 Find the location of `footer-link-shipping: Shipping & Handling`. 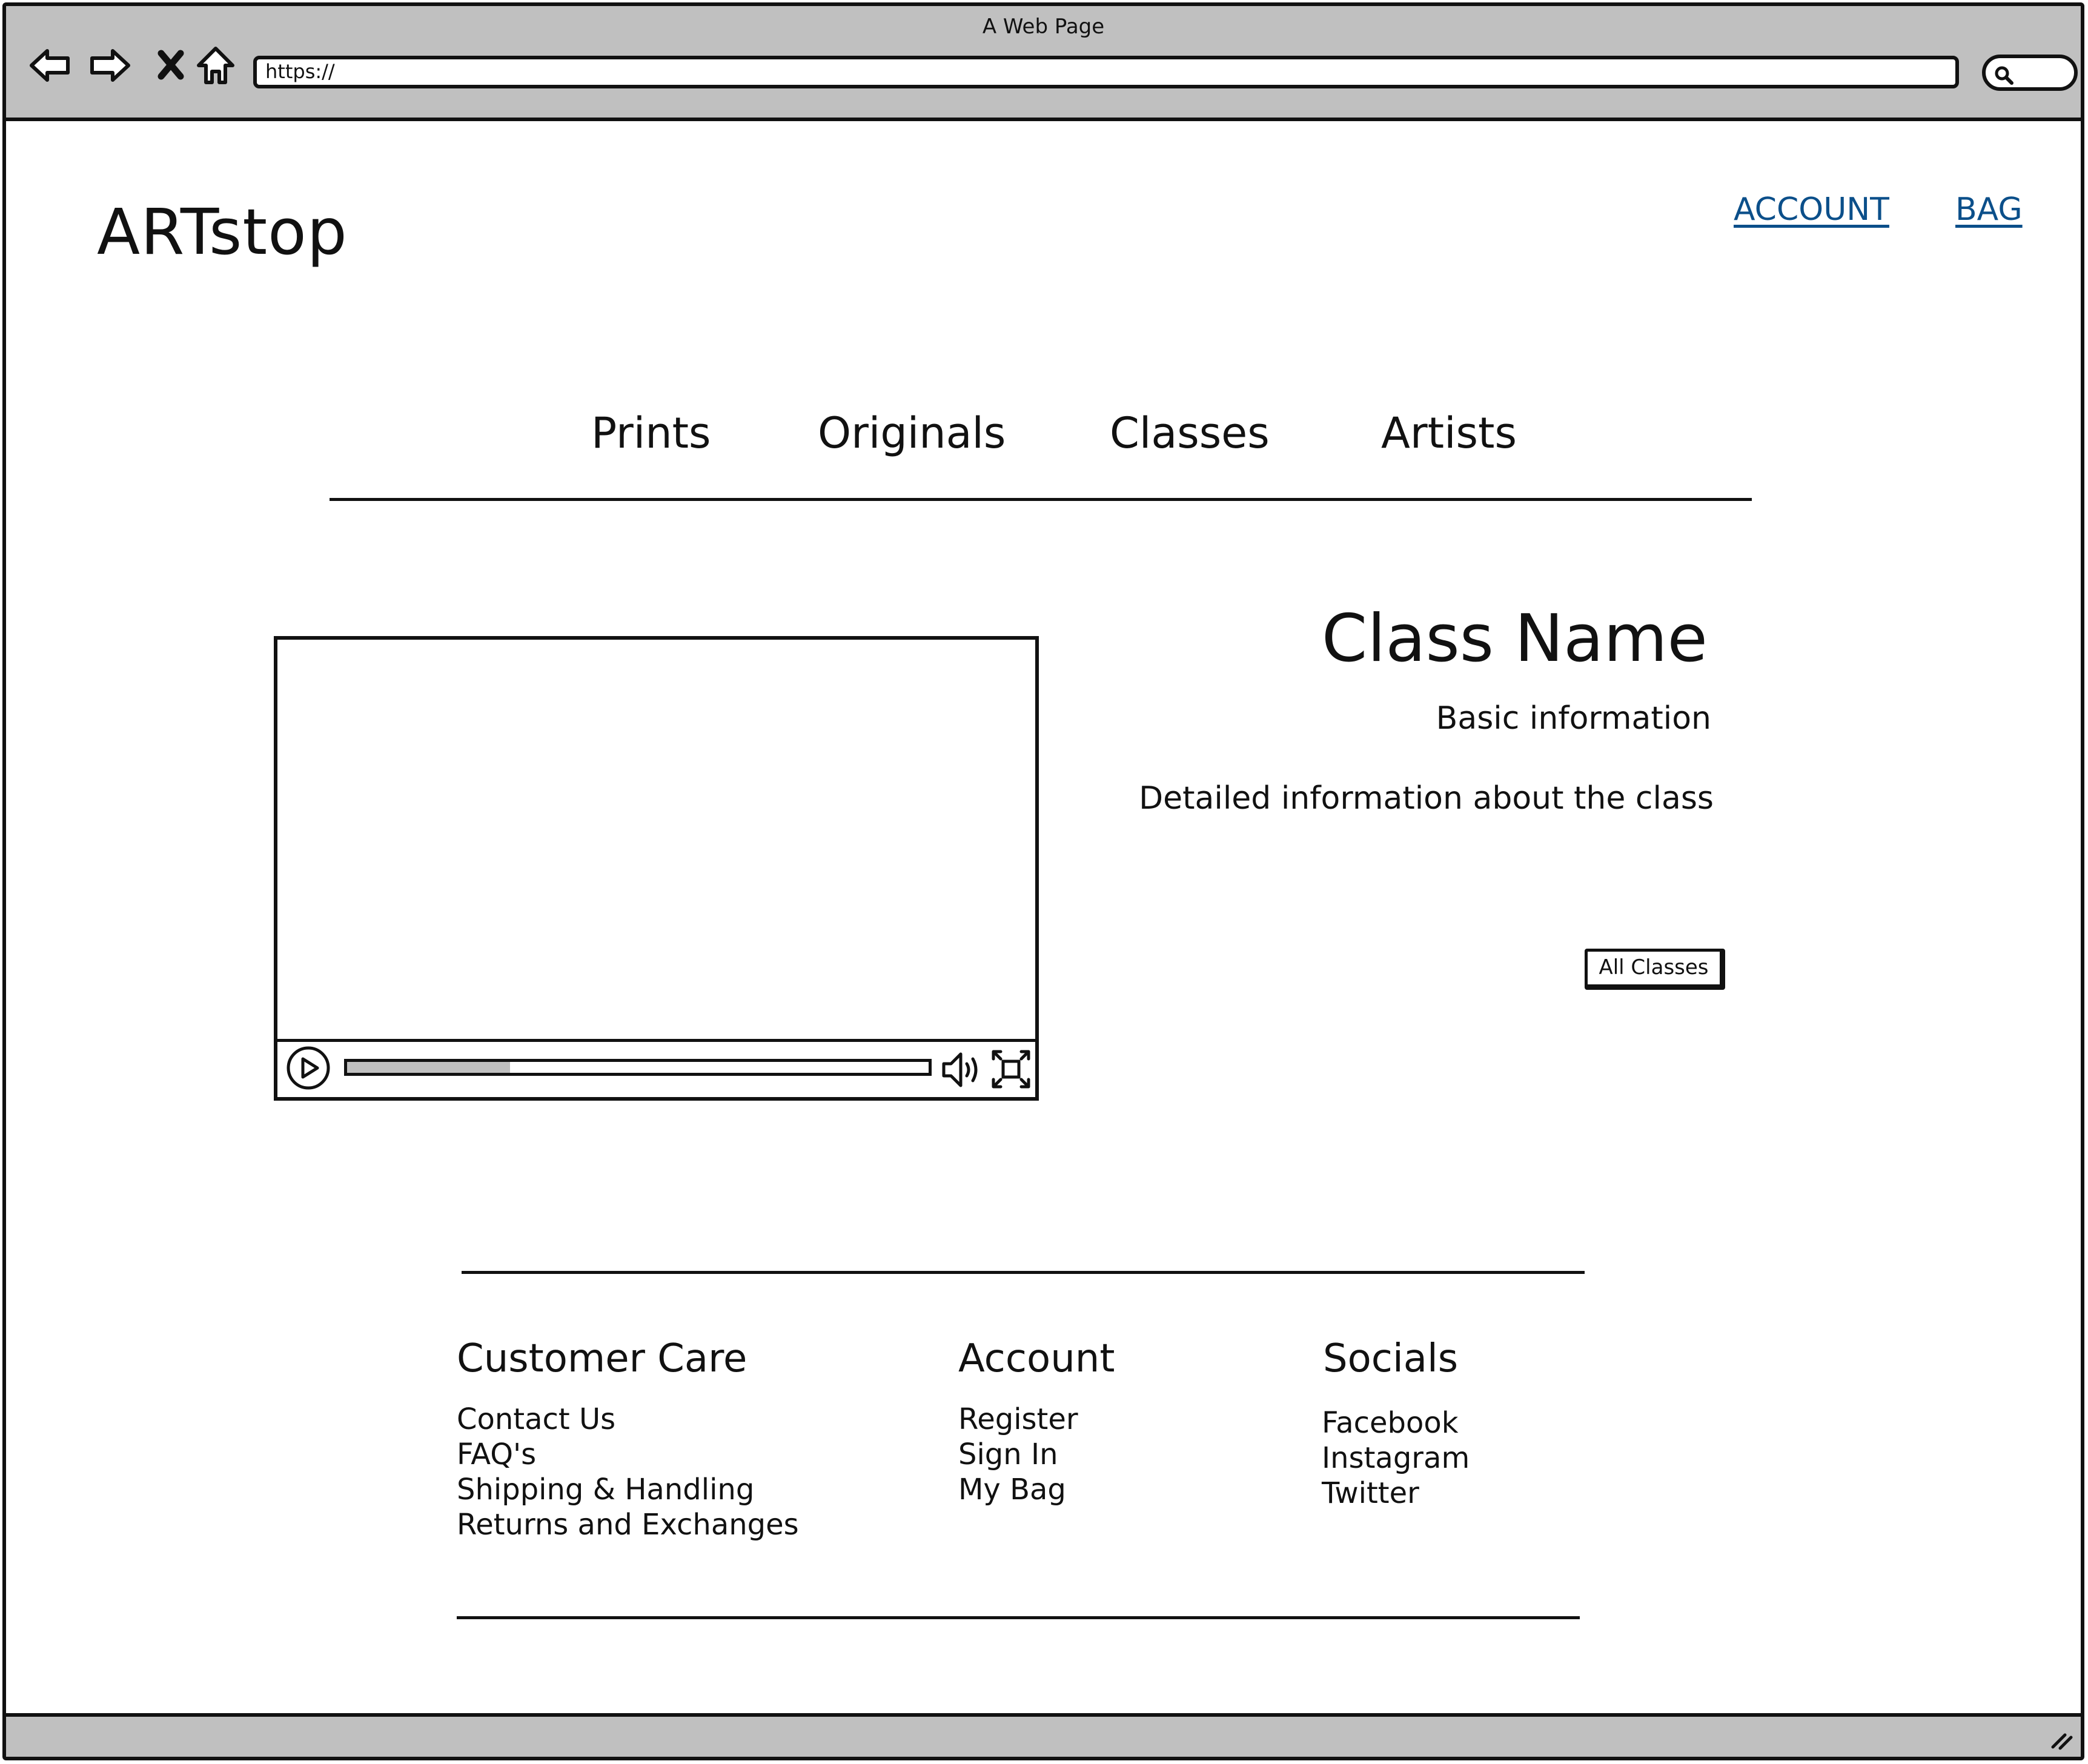

footer-link-shipping: Shipping & Handling is located at coordinates (628, 1489).